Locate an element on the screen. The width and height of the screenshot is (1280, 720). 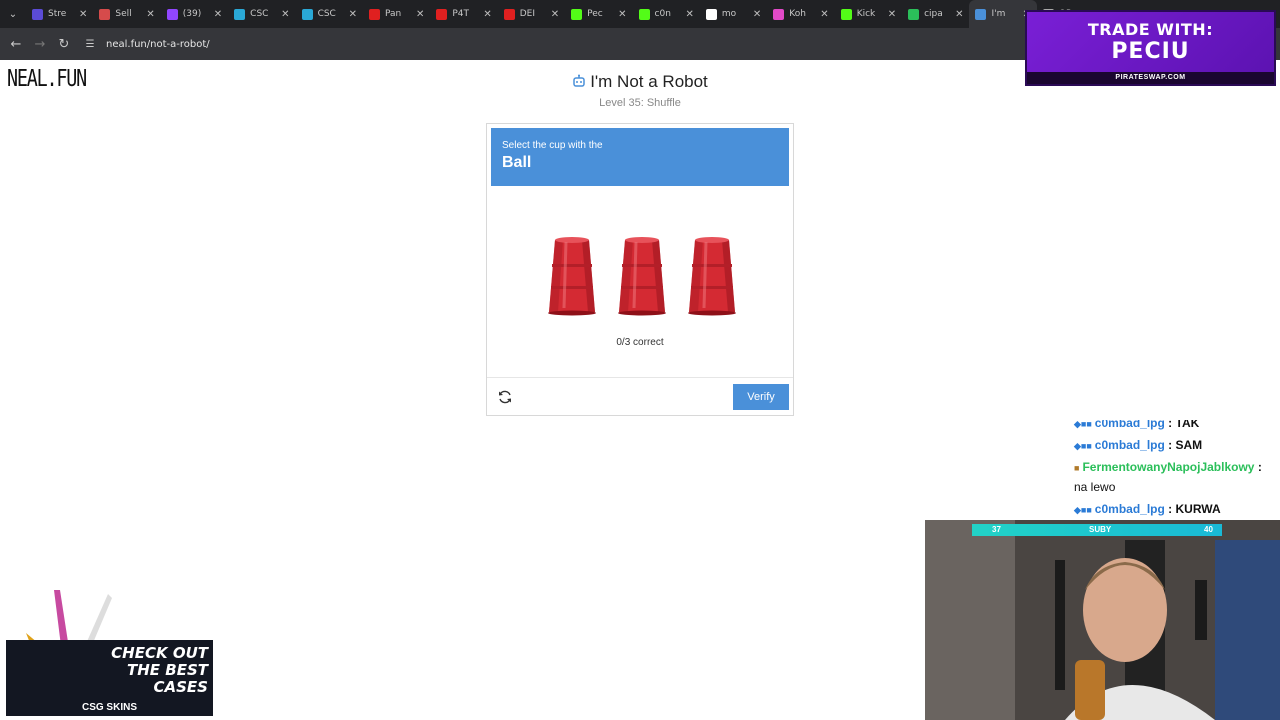
chat-message-continued: na lewo is located at coordinates (1094, 487).